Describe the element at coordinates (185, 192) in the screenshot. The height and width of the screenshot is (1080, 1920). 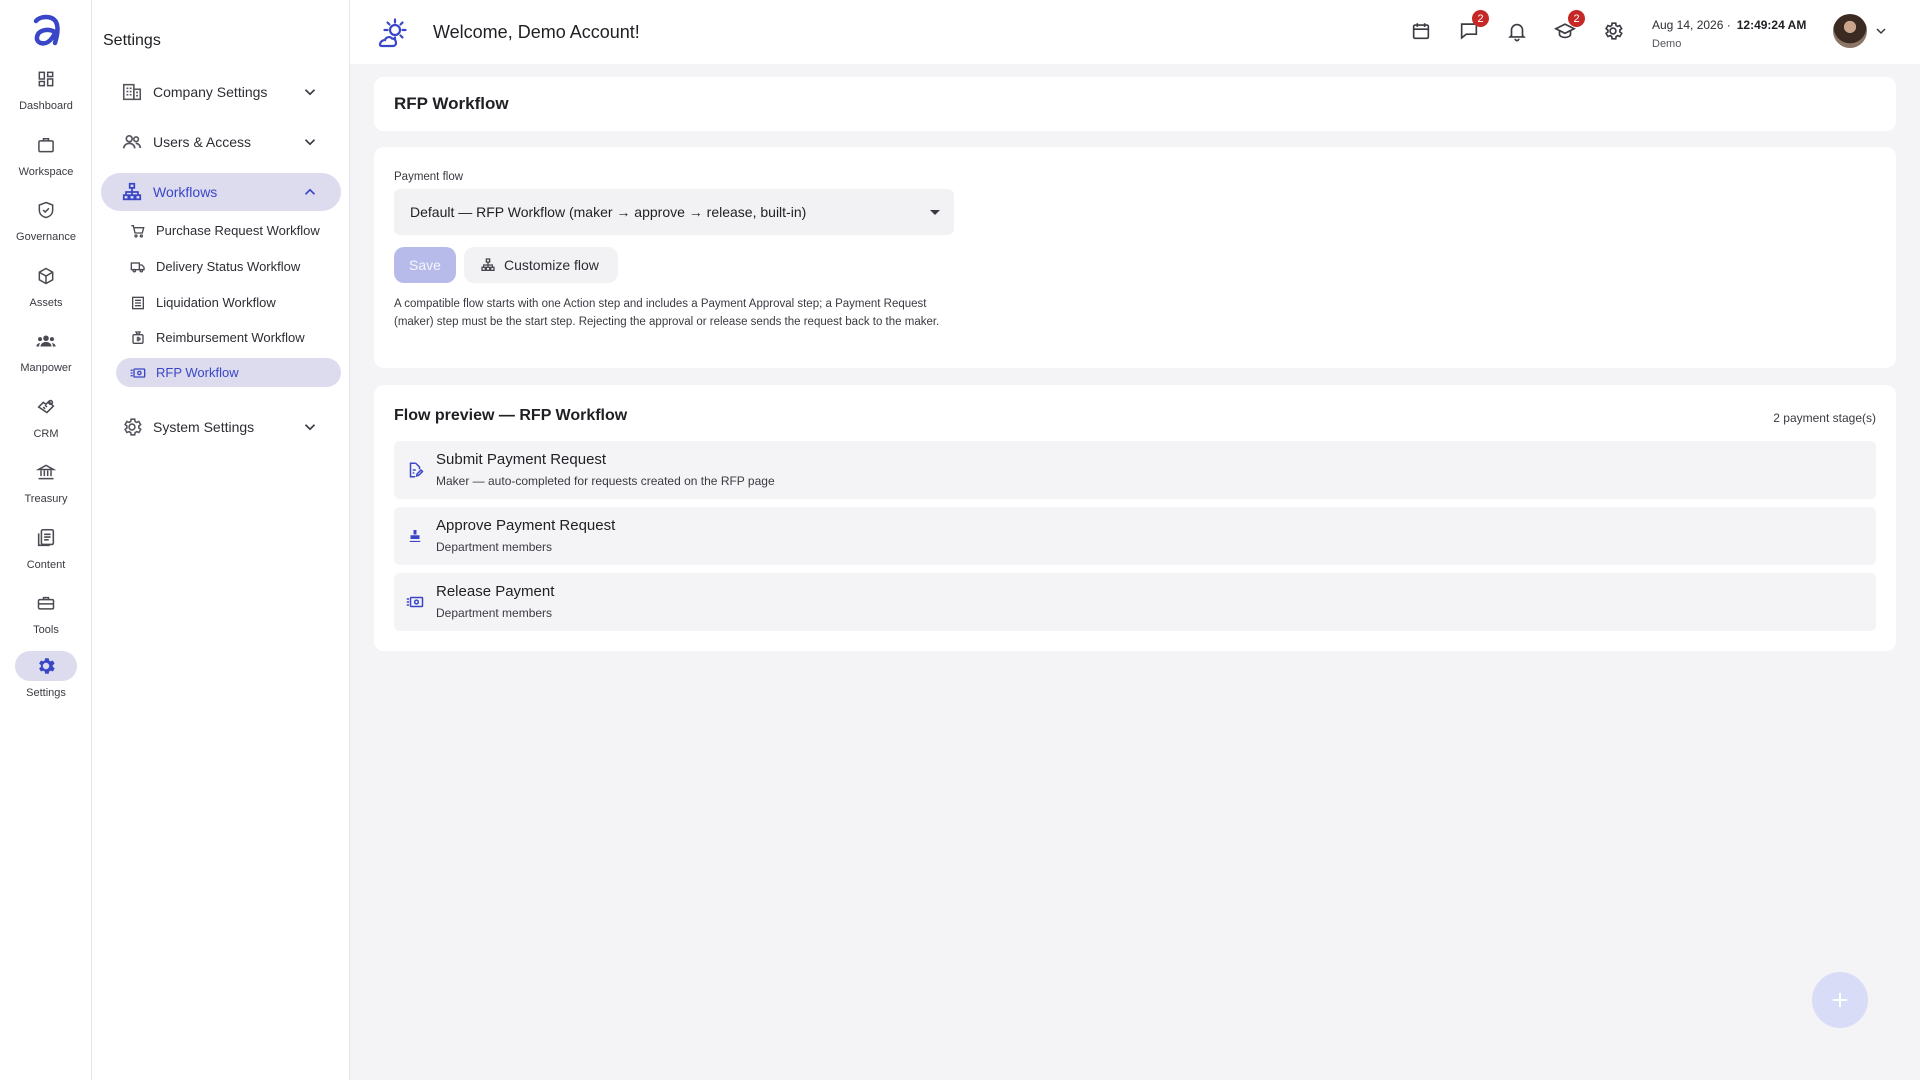
I see `group-label: Workflows` at that location.